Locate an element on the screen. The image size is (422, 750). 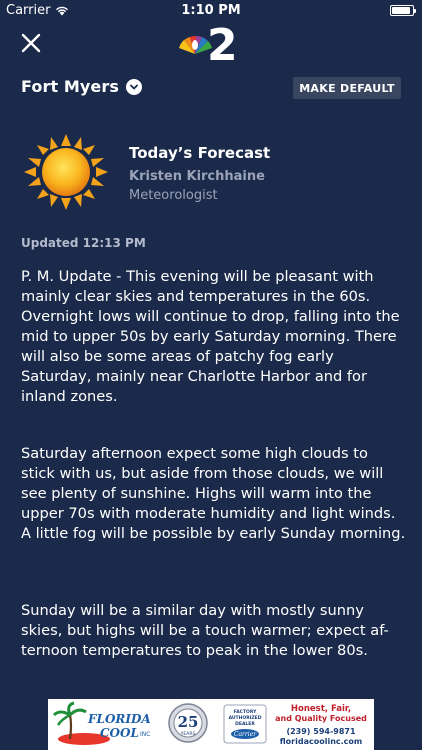
ad-brand-suffix: INC is located at coordinates (145, 734).